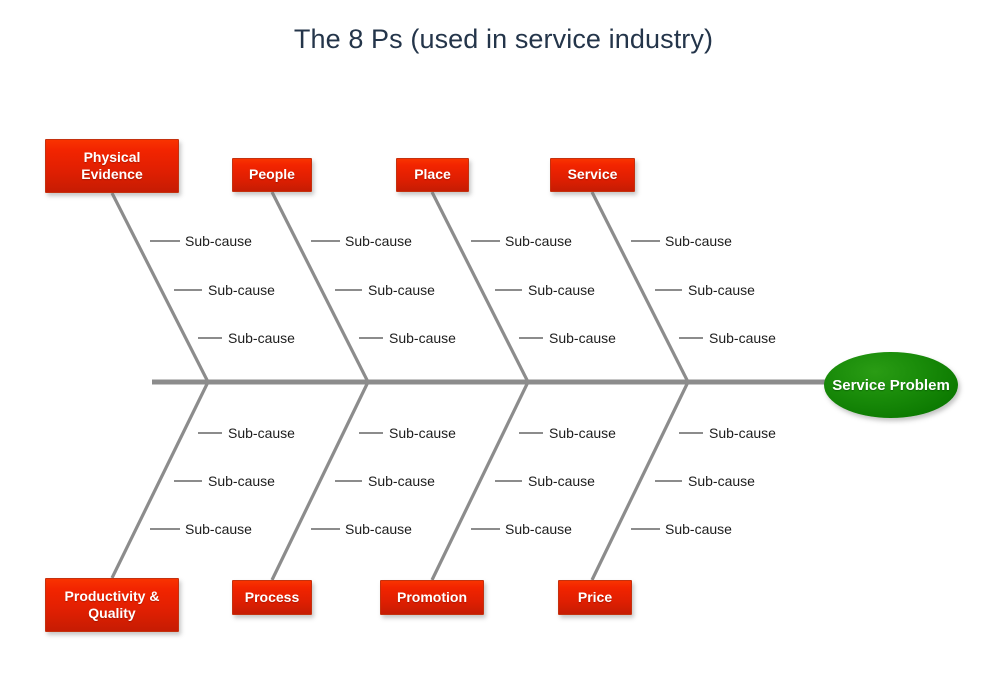  I want to click on category-box-physical-evidence: Physical Evidence, so click(112, 166).